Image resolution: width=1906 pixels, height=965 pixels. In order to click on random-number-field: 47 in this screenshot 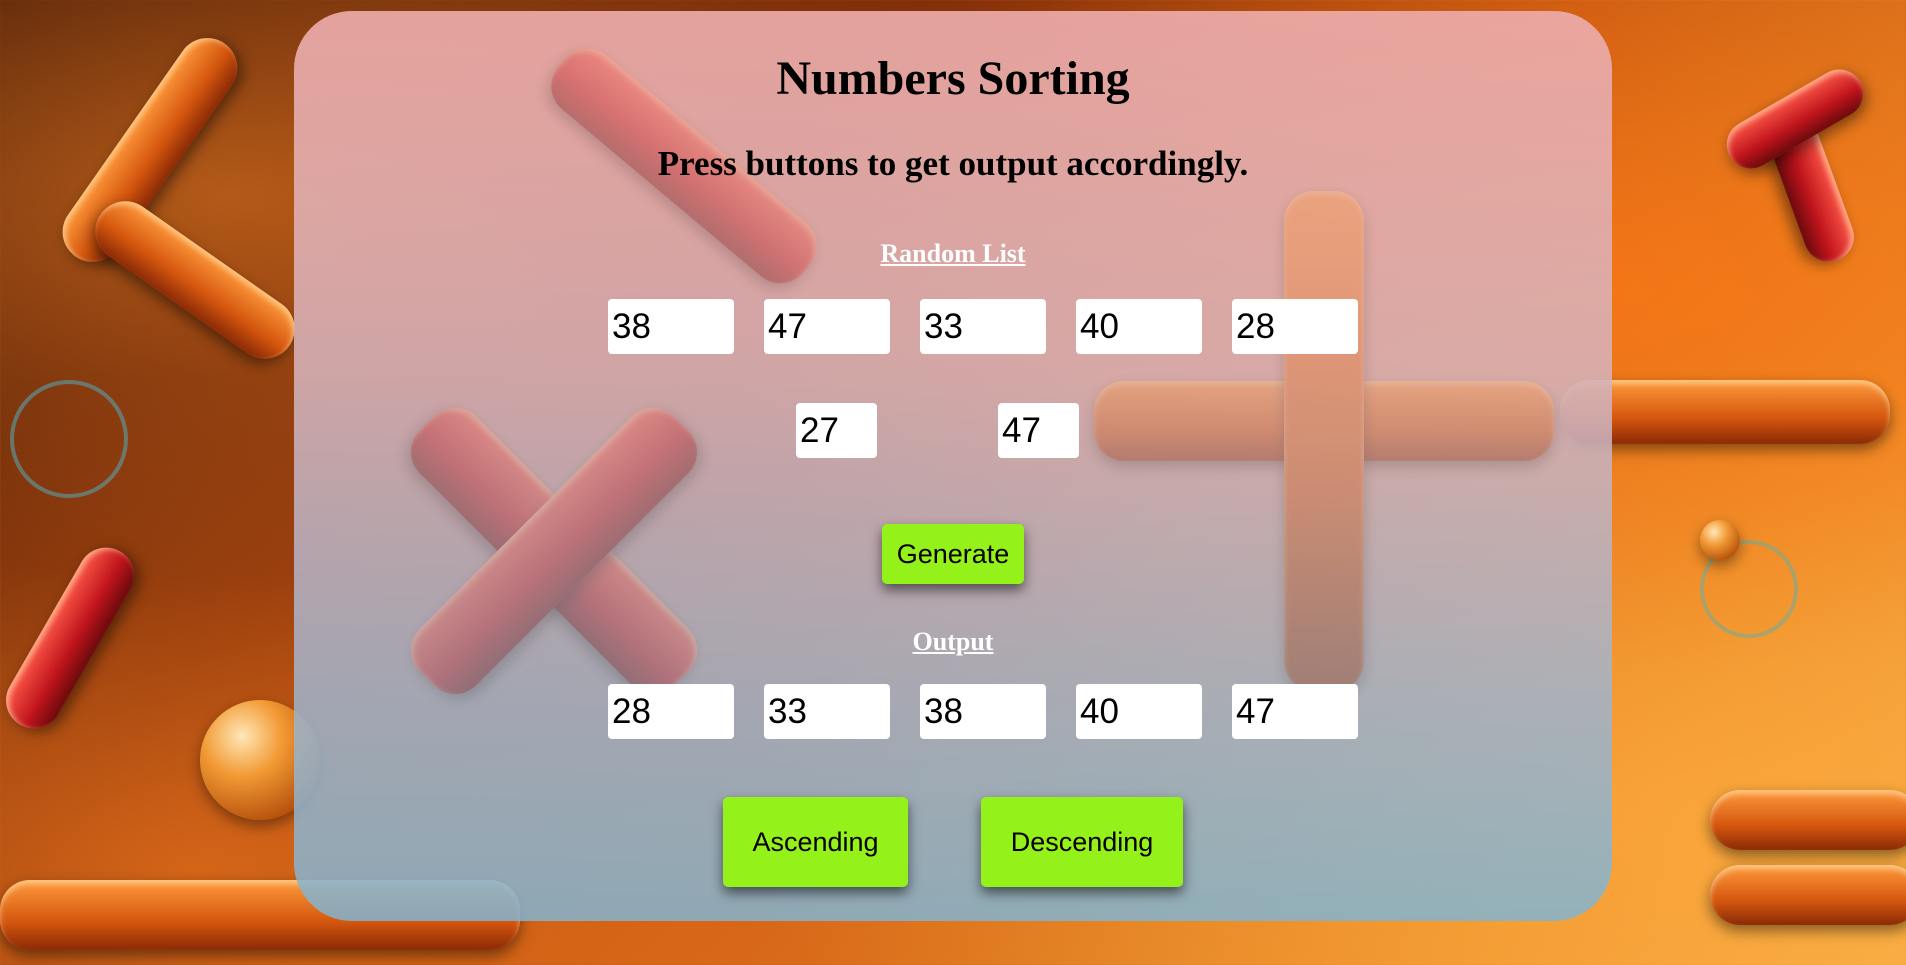, I will do `click(827, 326)`.